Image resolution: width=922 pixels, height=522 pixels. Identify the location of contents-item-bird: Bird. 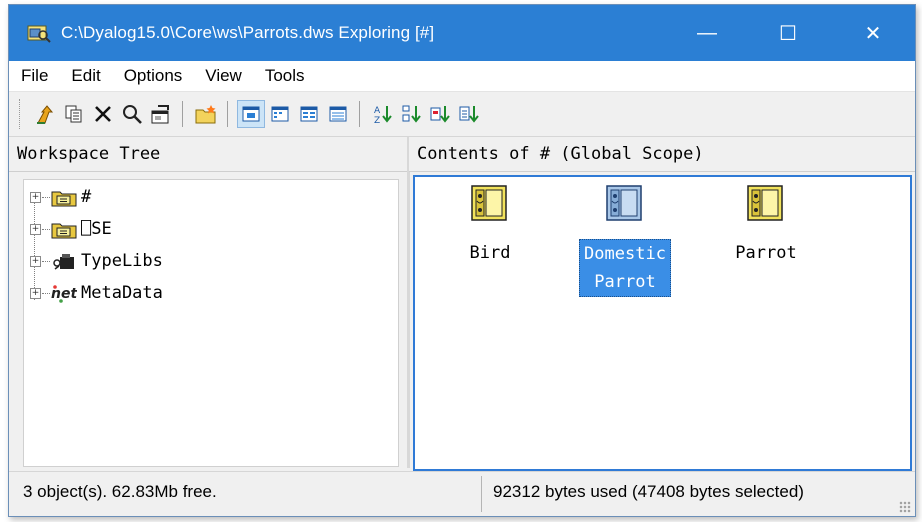
(490, 225).